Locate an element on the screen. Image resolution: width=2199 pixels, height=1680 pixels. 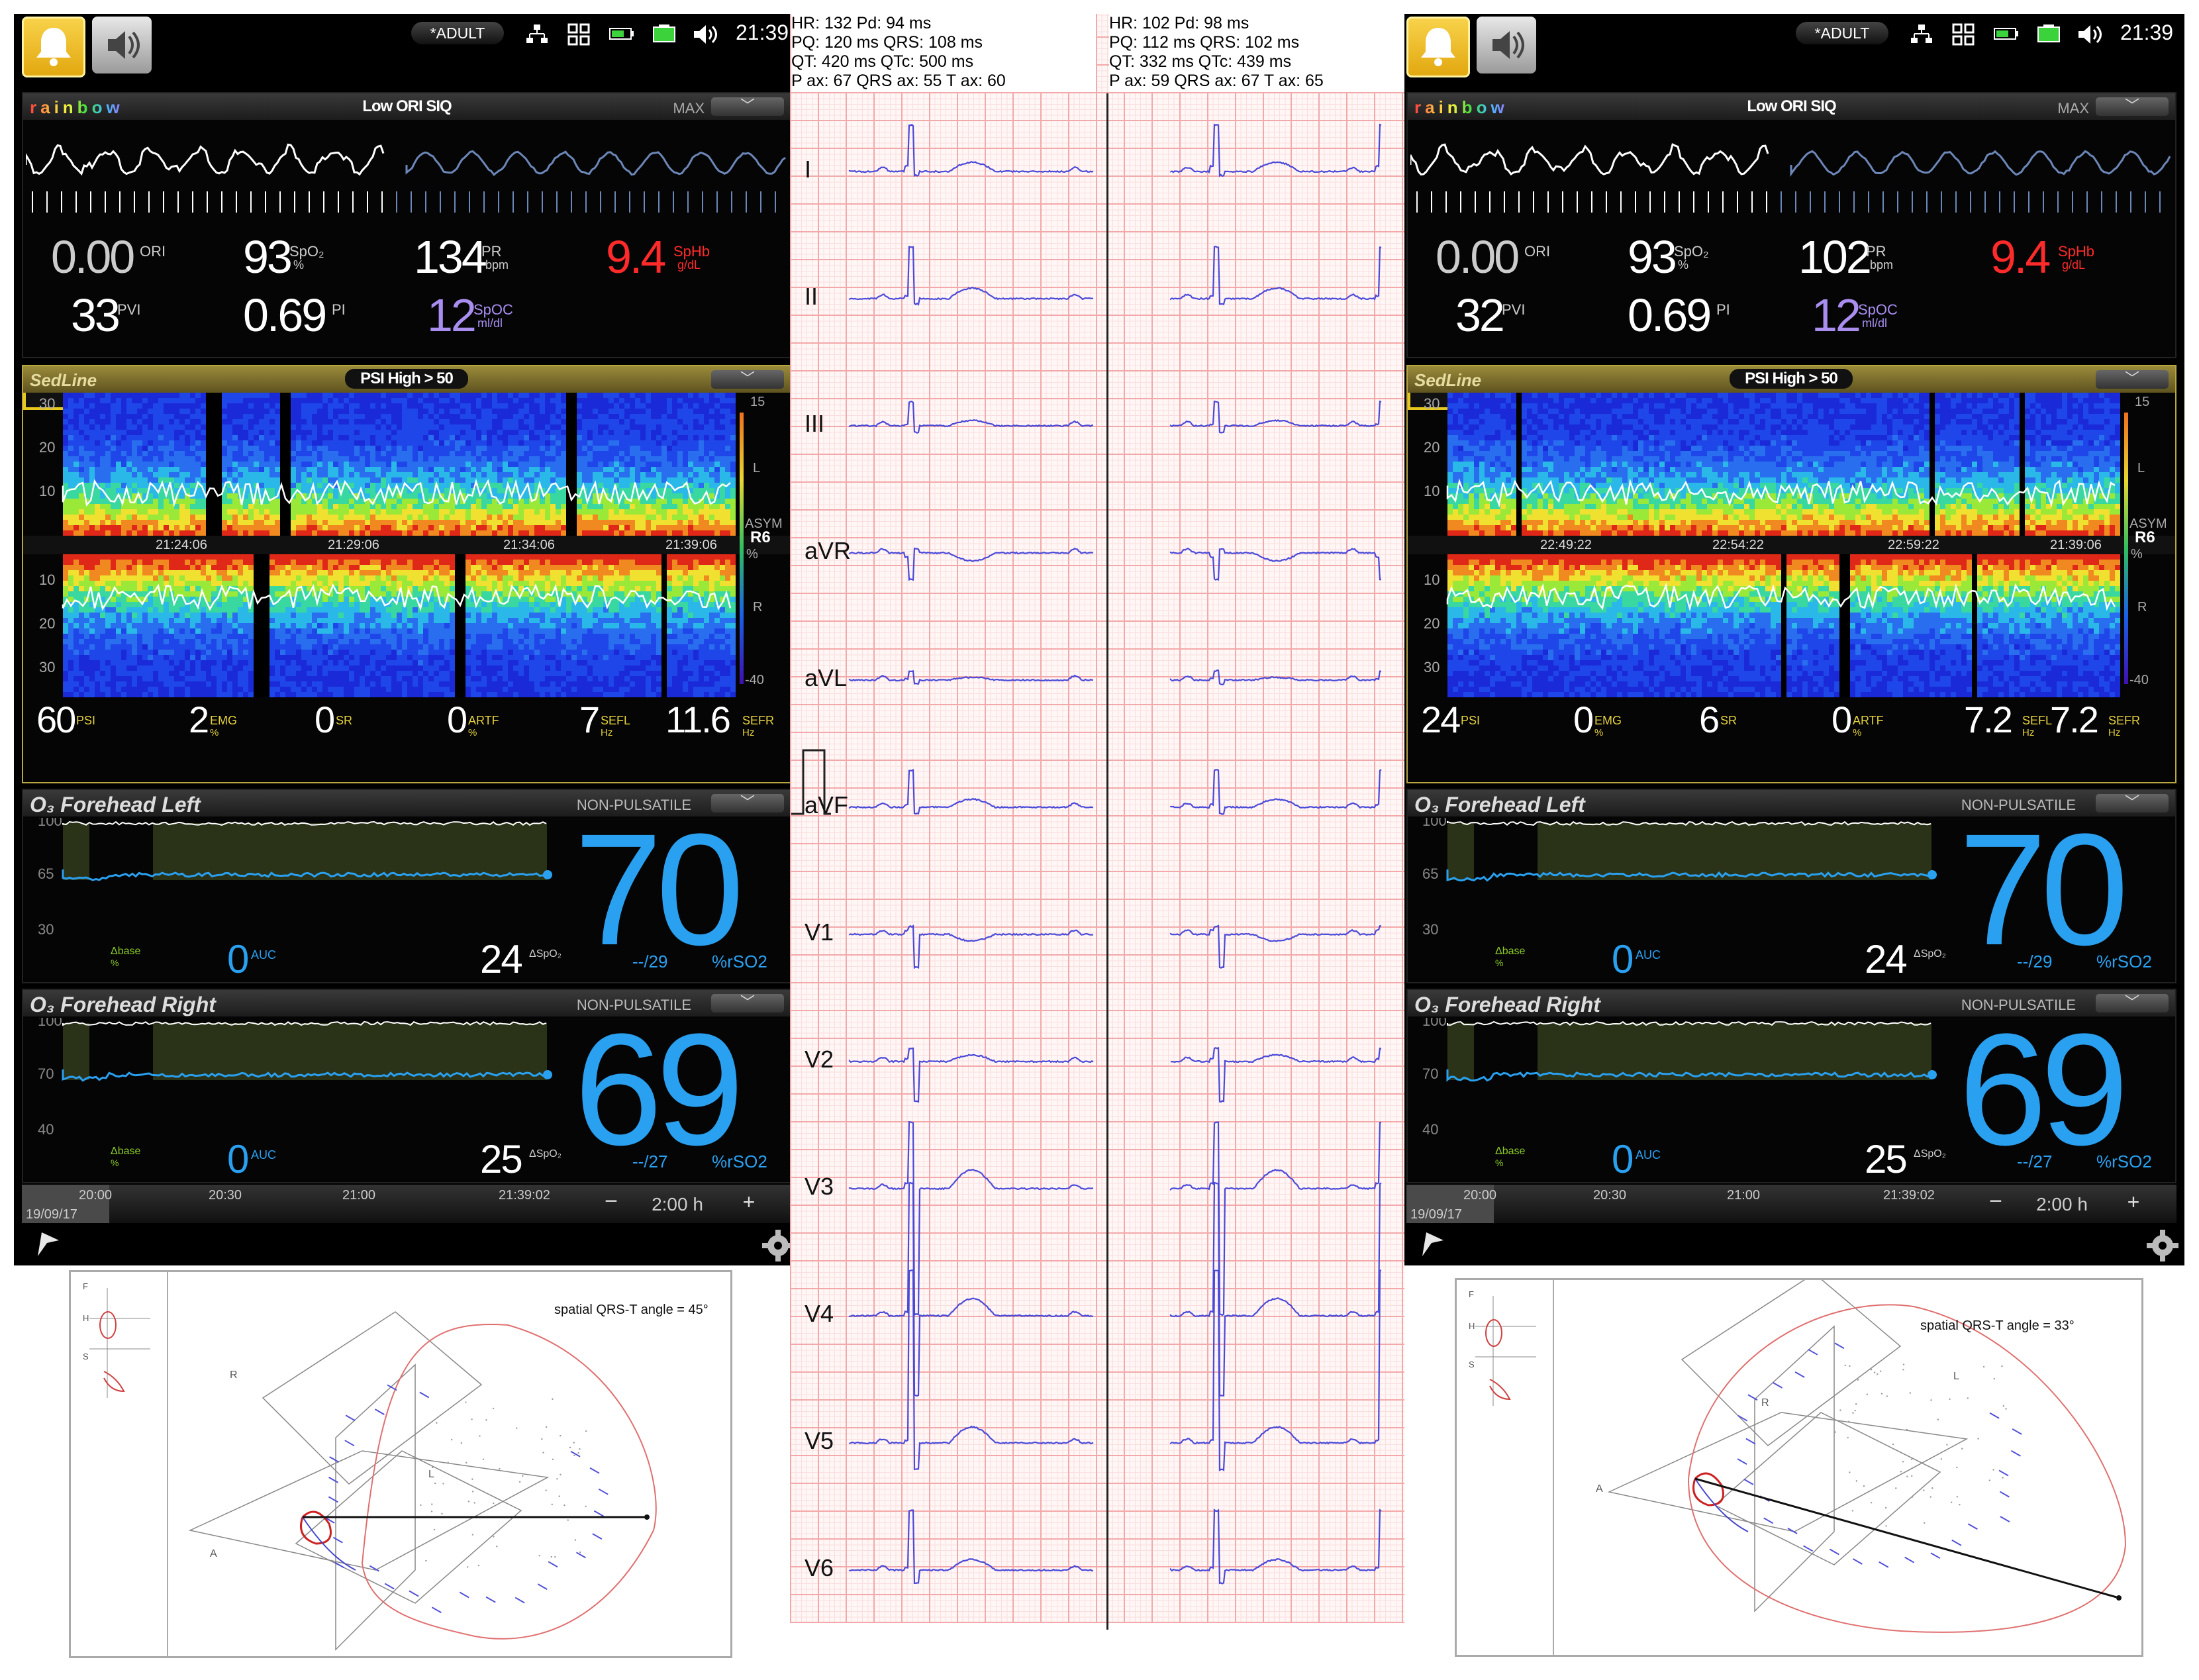
lead-label-iii: III is located at coordinates (815, 423).